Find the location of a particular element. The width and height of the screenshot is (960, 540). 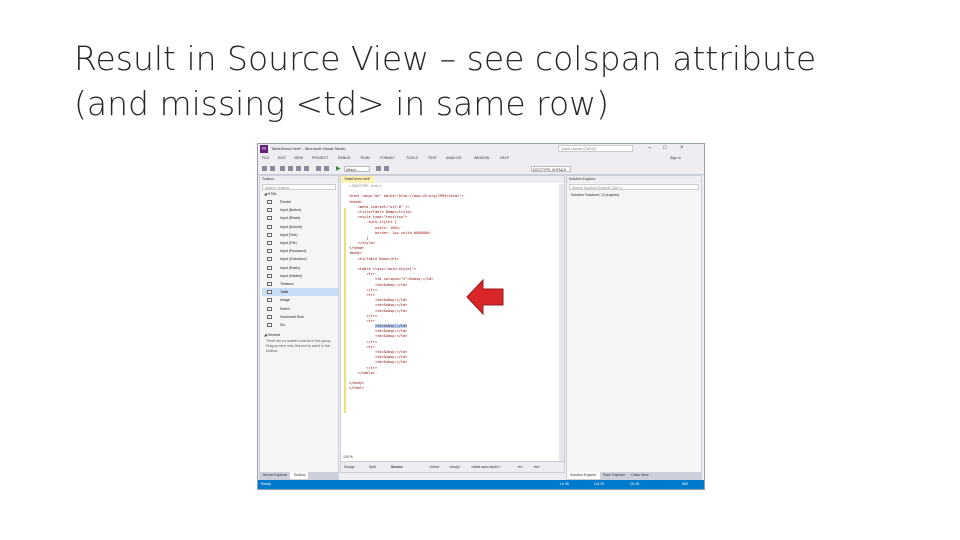

toolbox-item: Input (Submit) is located at coordinates (300, 227).